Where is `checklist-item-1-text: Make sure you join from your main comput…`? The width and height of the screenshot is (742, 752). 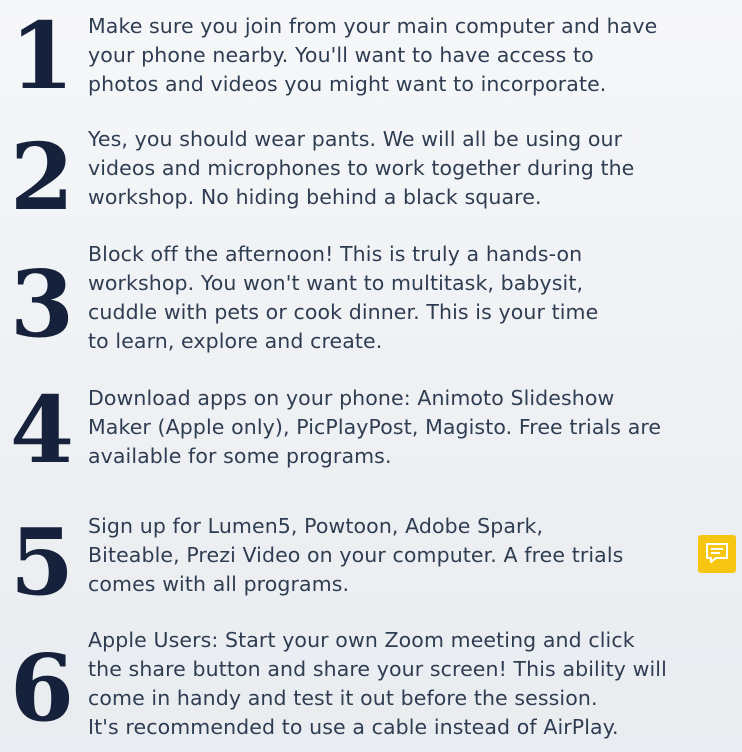
checklist-item-1-text: Make sure you join from your main comput… is located at coordinates (413, 55).